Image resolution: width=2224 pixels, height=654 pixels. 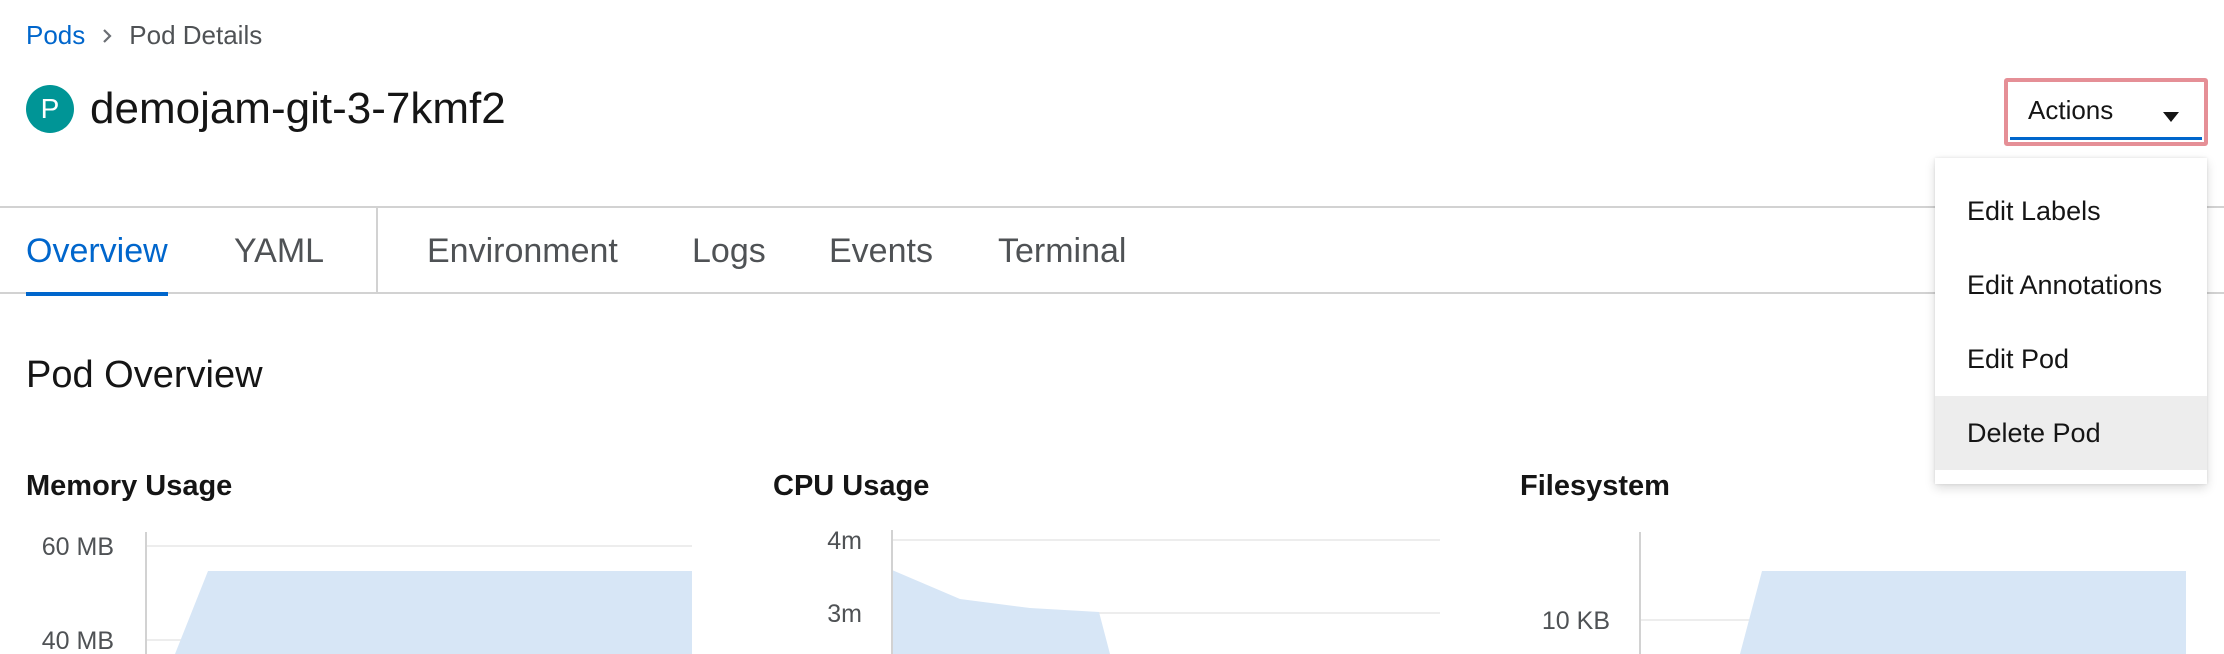 What do you see at coordinates (844, 614) in the screenshot?
I see `y-tick-label: 3m` at bounding box center [844, 614].